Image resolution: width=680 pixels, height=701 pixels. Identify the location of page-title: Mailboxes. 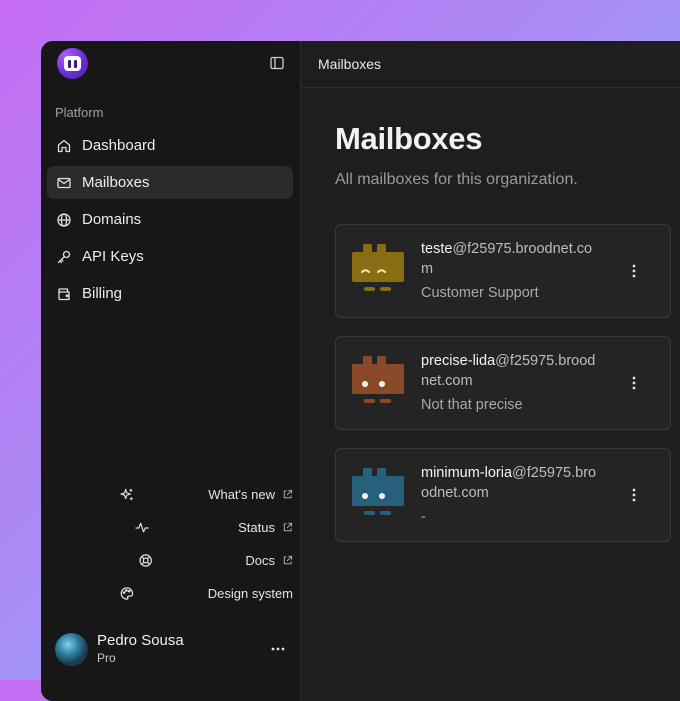
(409, 138).